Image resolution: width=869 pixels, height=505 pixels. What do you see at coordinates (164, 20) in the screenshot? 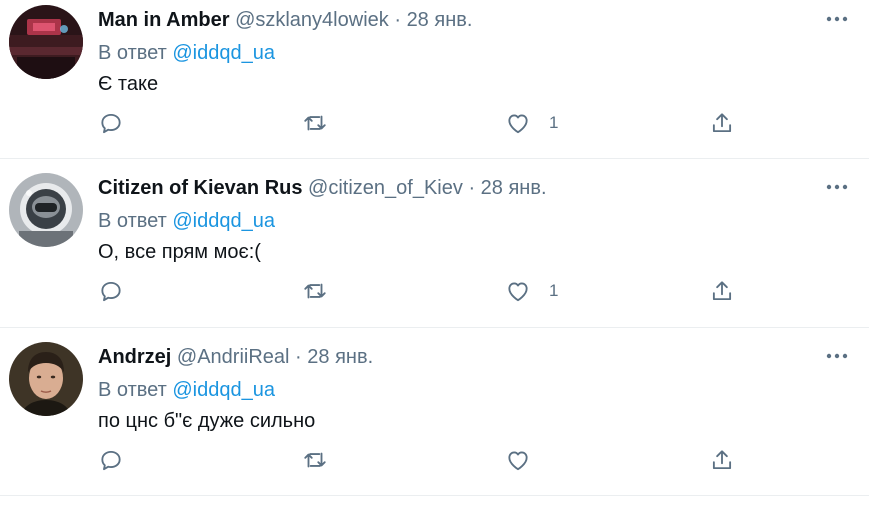
I see `author-name: Man in Amber` at bounding box center [164, 20].